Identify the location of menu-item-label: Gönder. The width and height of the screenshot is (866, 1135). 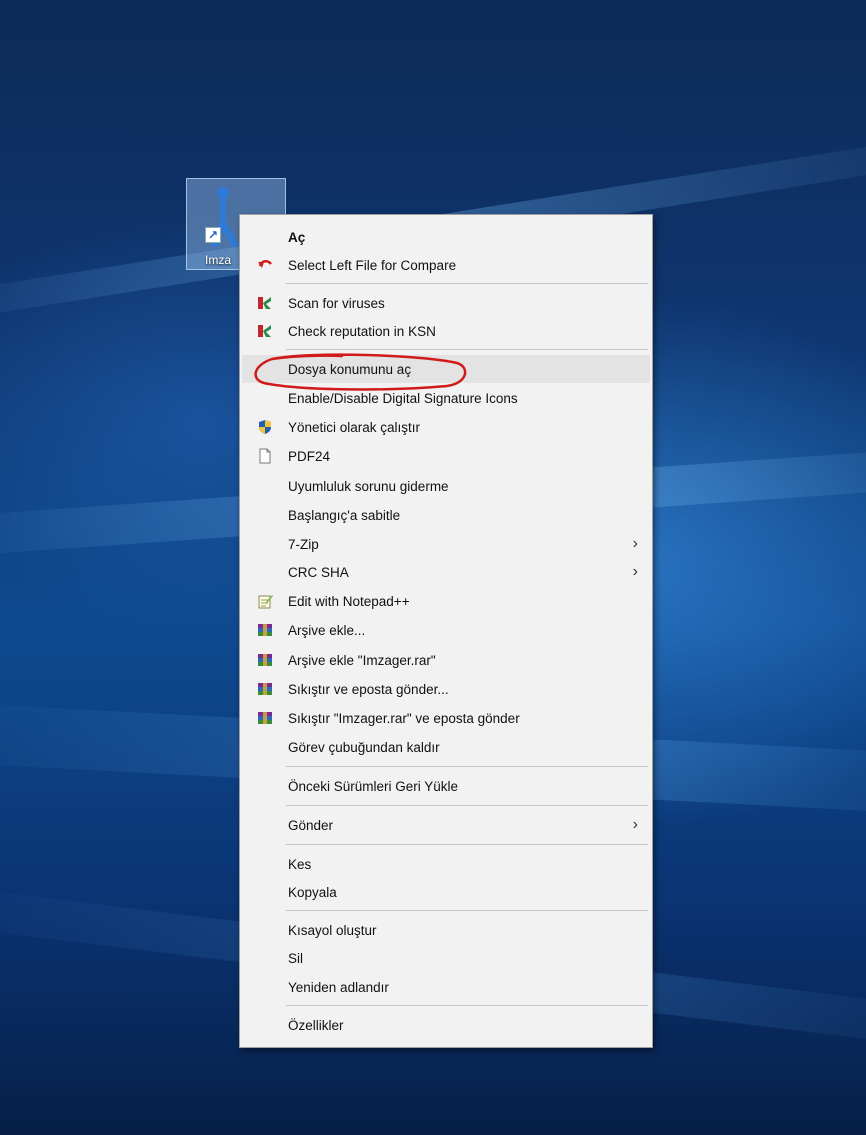
(311, 825).